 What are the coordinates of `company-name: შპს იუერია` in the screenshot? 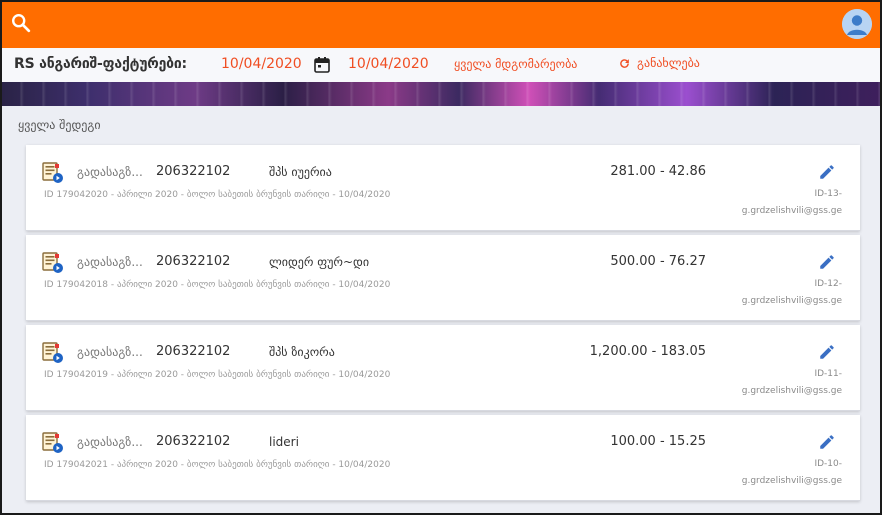 It's located at (300, 172).